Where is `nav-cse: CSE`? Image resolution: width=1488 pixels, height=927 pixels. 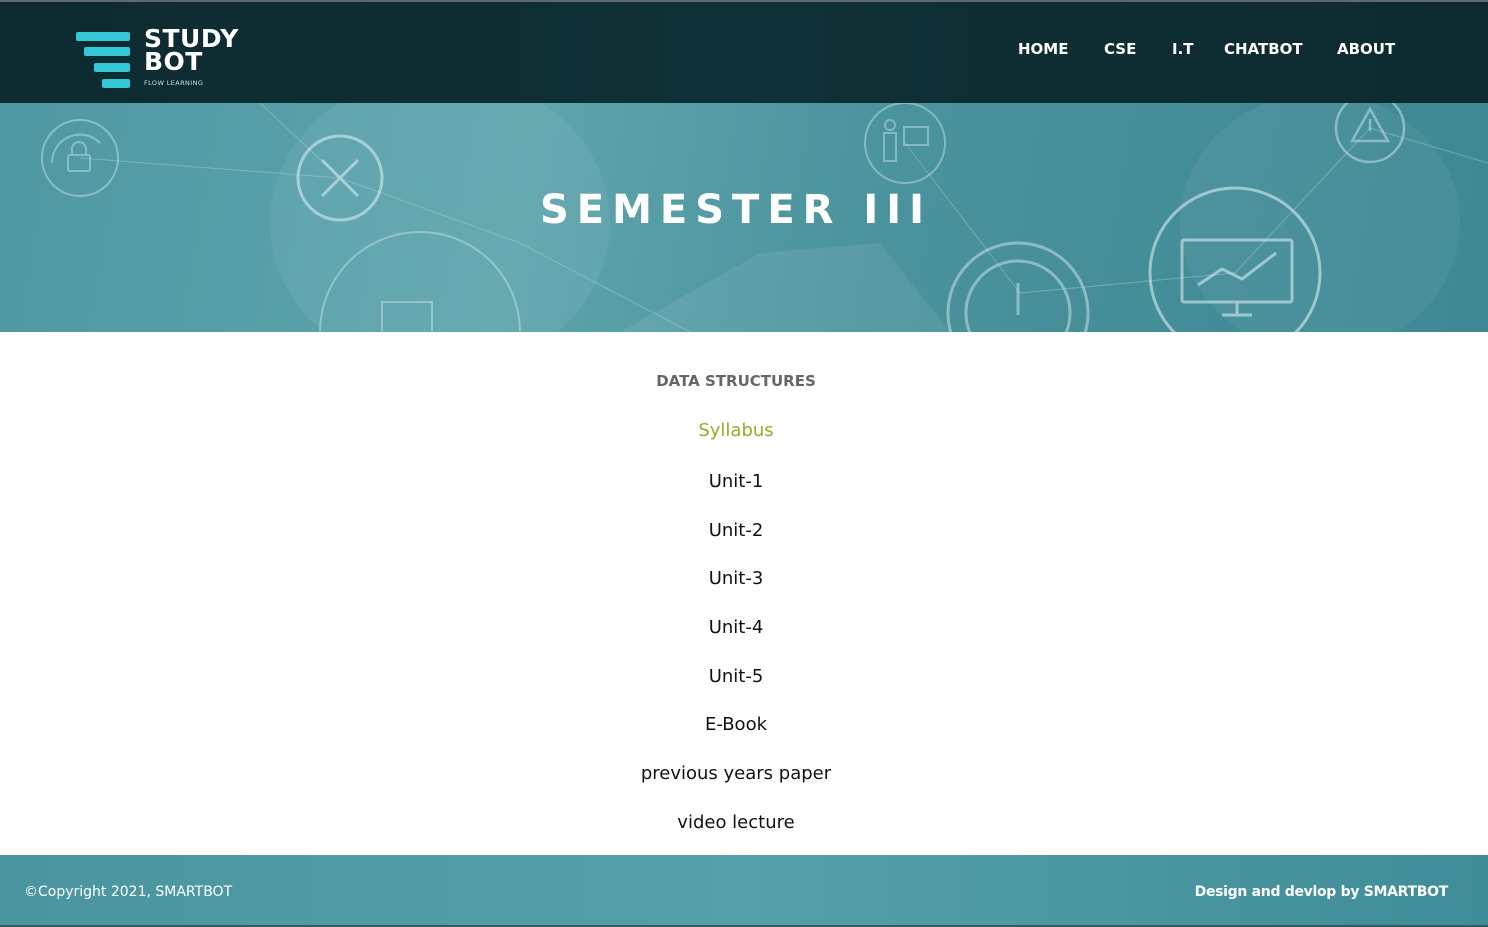 nav-cse: CSE is located at coordinates (1120, 49).